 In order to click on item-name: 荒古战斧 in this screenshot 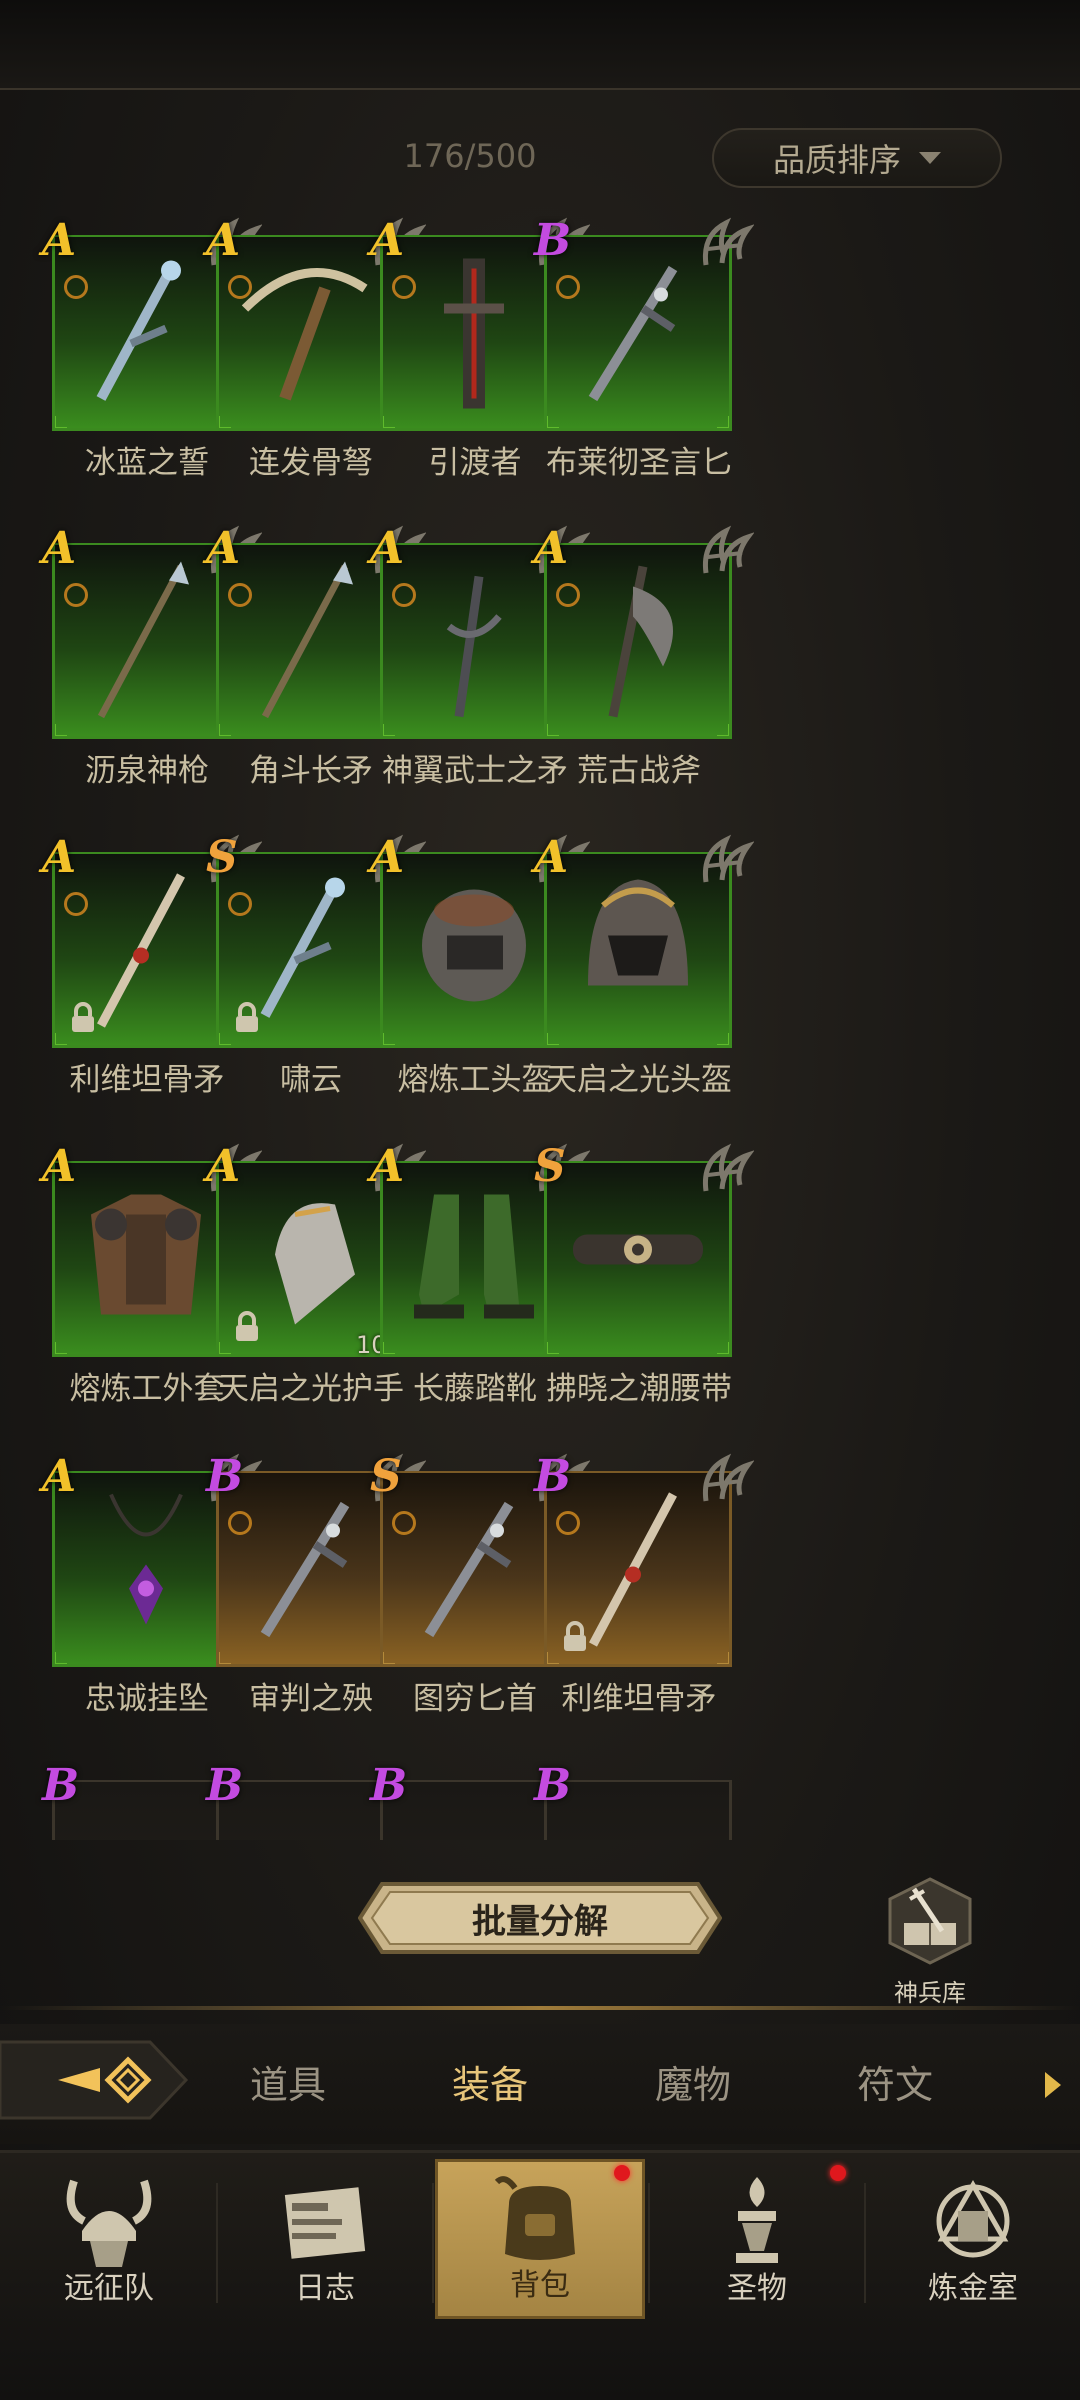, I will do `click(639, 771)`.